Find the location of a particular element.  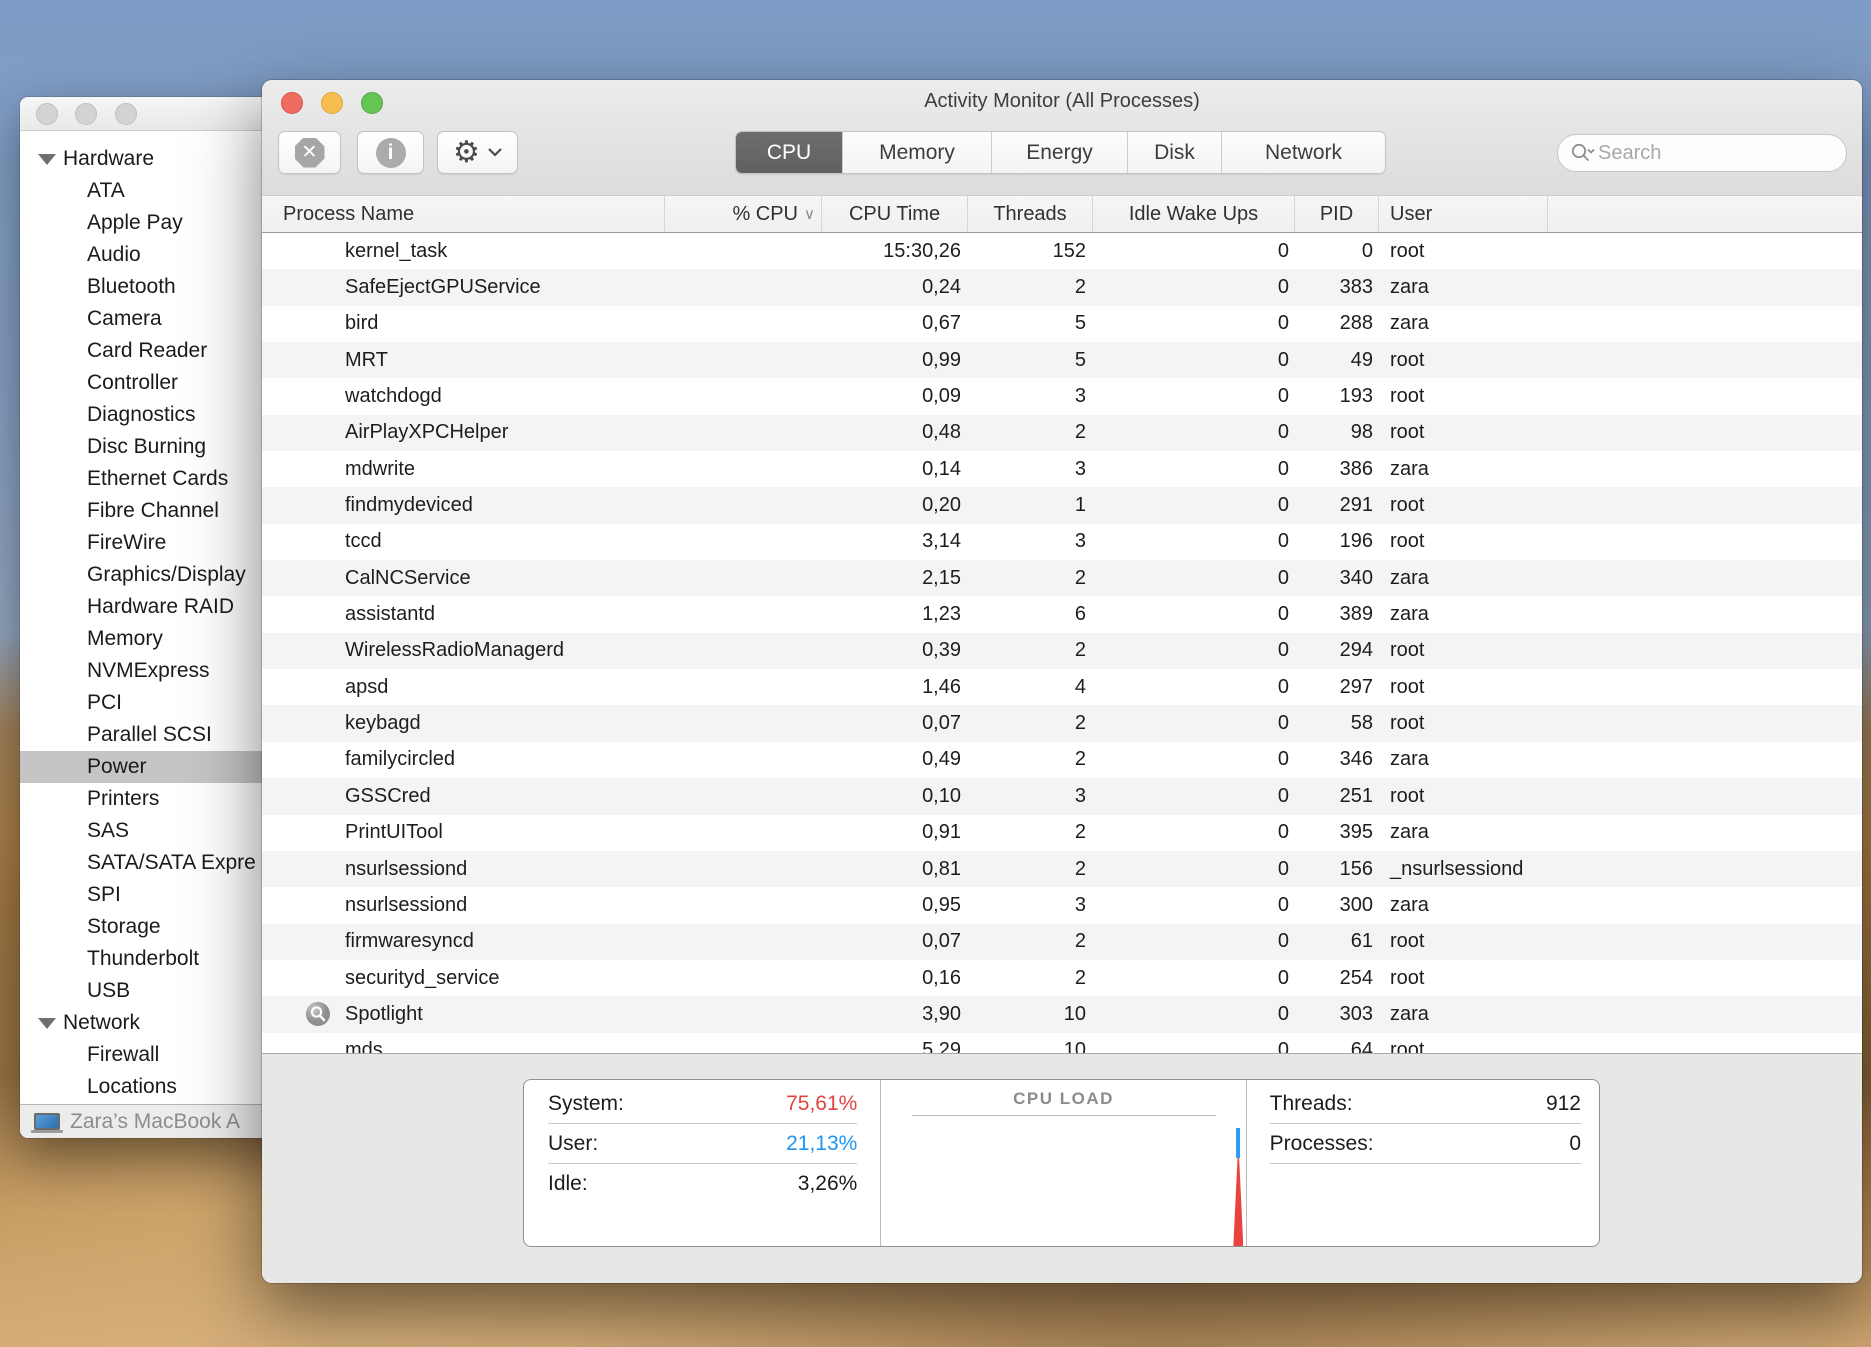

sidebar-item-ata: ATA is located at coordinates (160, 191).